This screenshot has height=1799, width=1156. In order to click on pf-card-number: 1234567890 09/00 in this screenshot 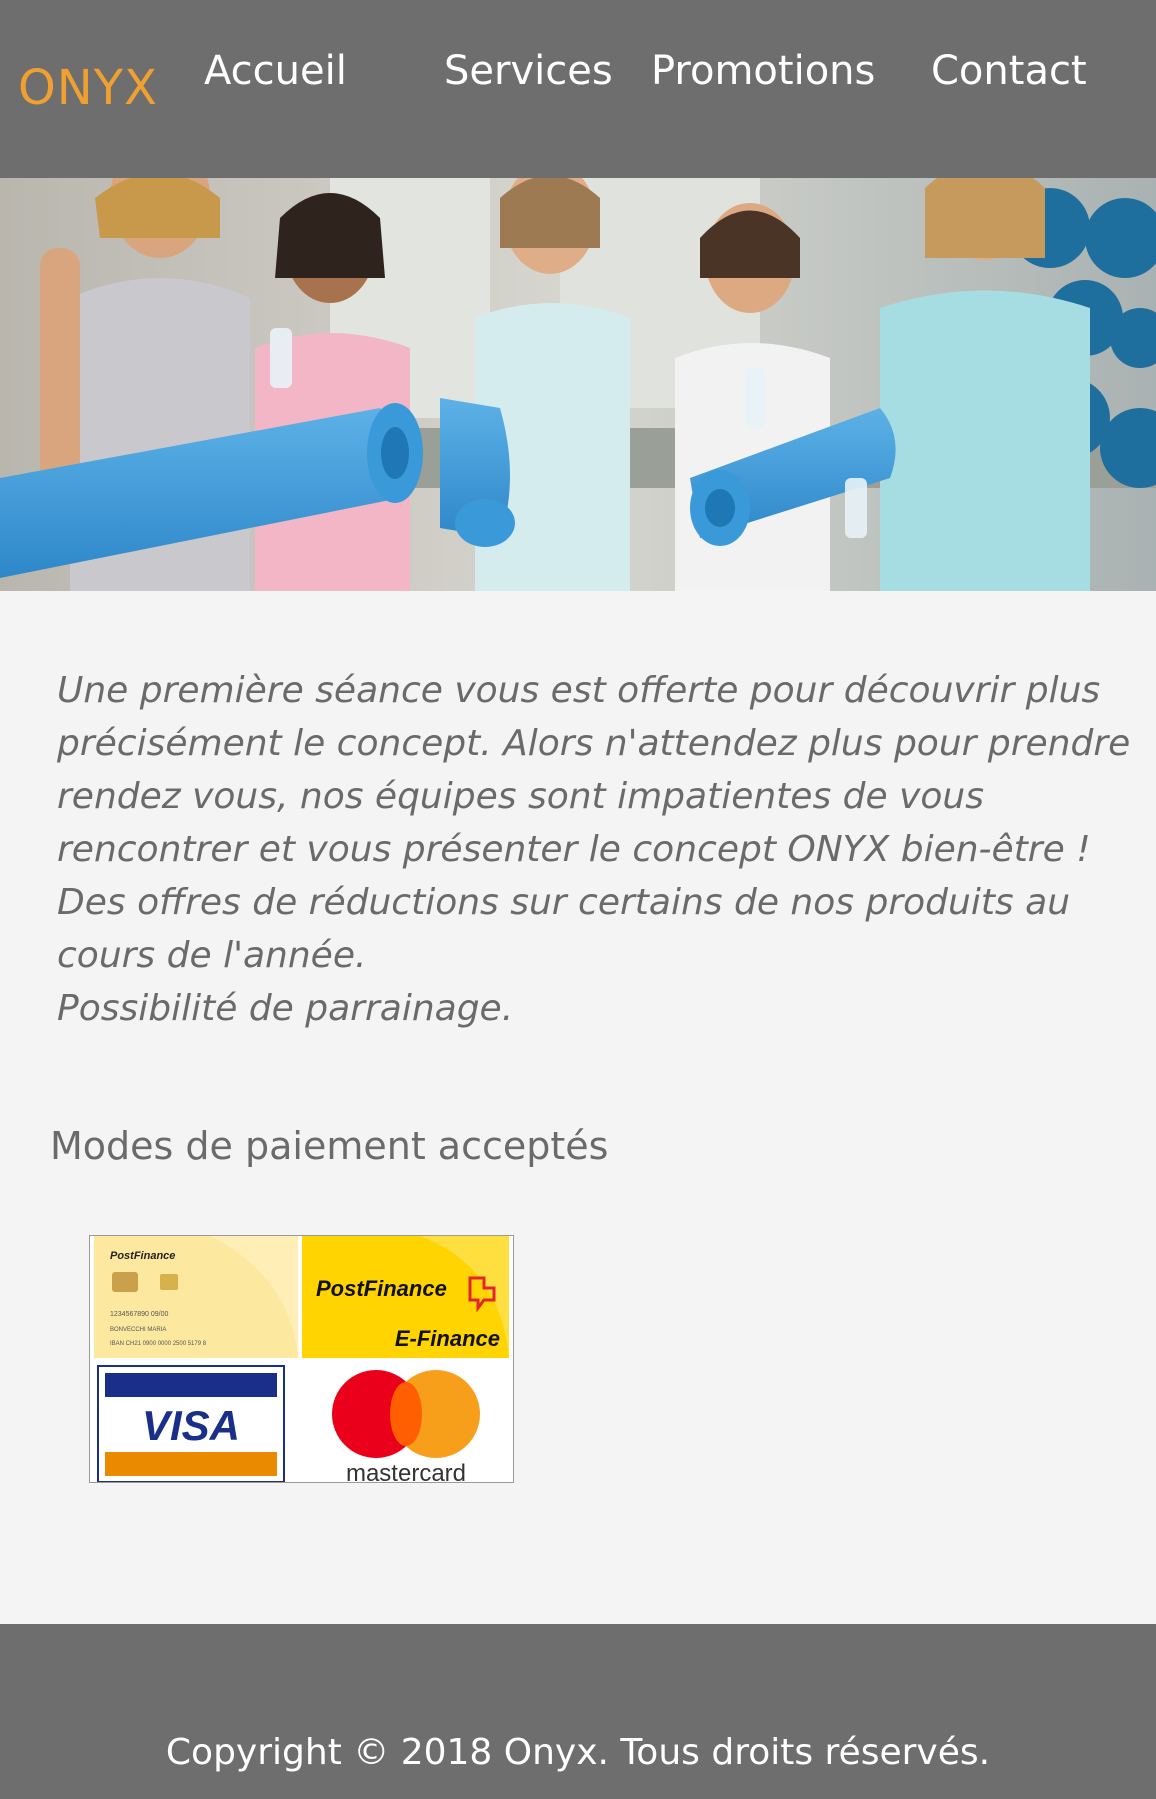, I will do `click(139, 1314)`.